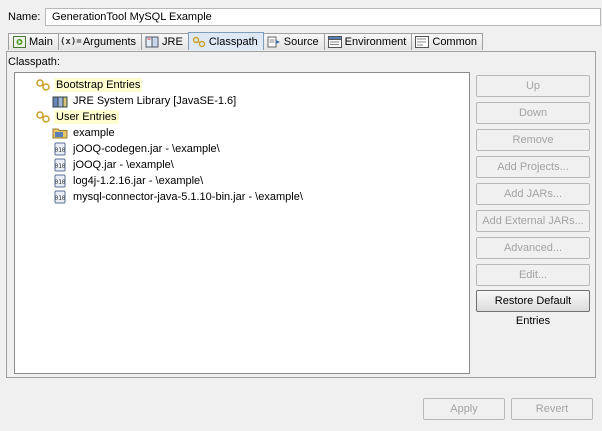  I want to click on classpath-icon, so click(199, 42).